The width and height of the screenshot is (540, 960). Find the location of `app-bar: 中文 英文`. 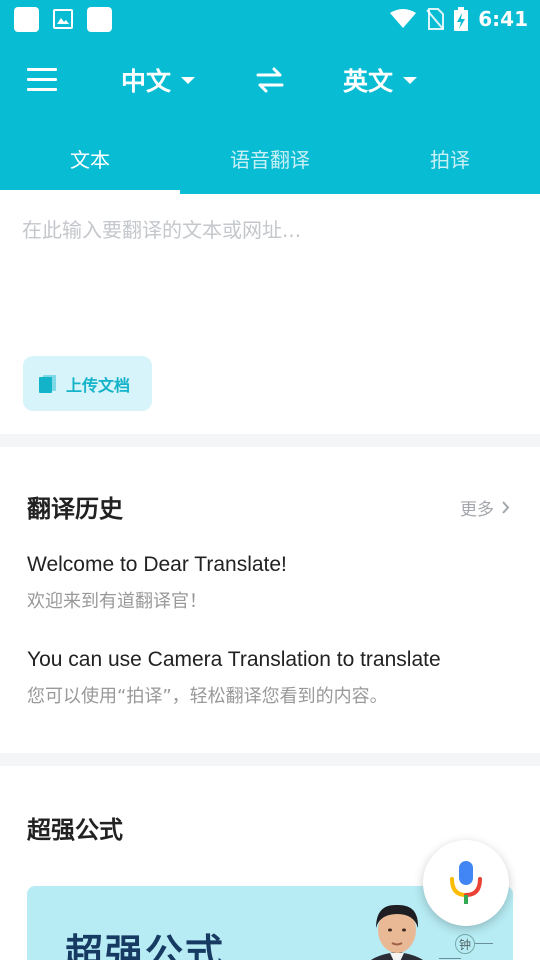

app-bar: 中文 英文 is located at coordinates (270, 80).